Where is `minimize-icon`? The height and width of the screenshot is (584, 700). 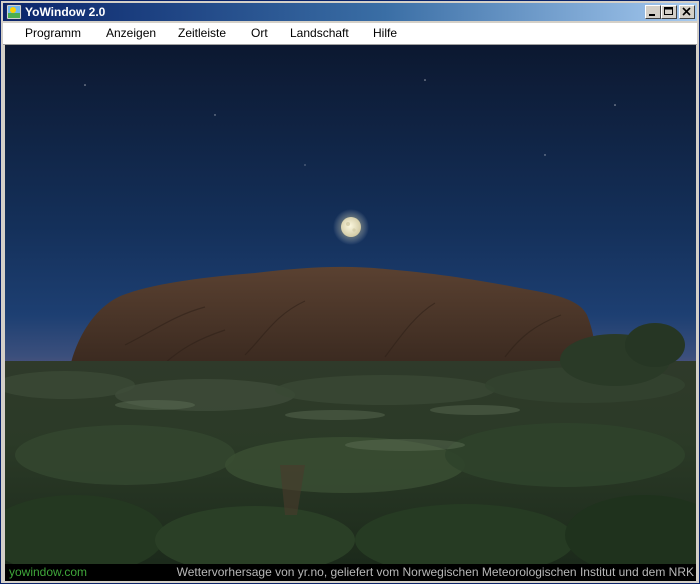 minimize-icon is located at coordinates (652, 15).